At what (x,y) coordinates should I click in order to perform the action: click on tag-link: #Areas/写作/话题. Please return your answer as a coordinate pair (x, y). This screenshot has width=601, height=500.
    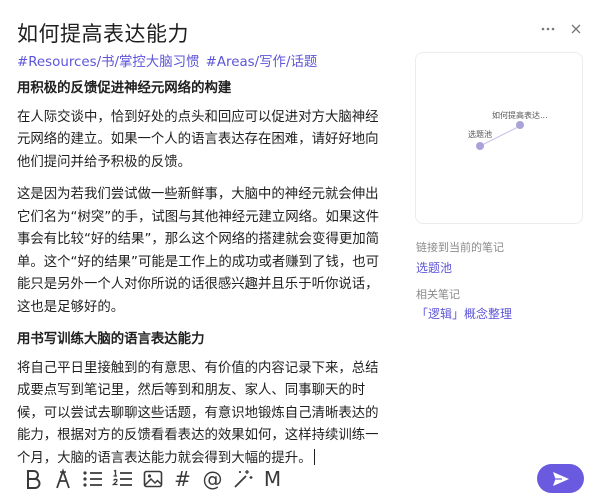
    Looking at the image, I should click on (262, 62).